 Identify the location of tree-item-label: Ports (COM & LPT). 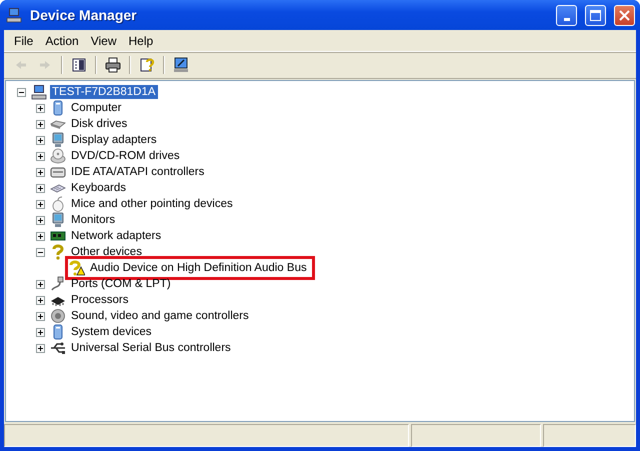
(121, 284).